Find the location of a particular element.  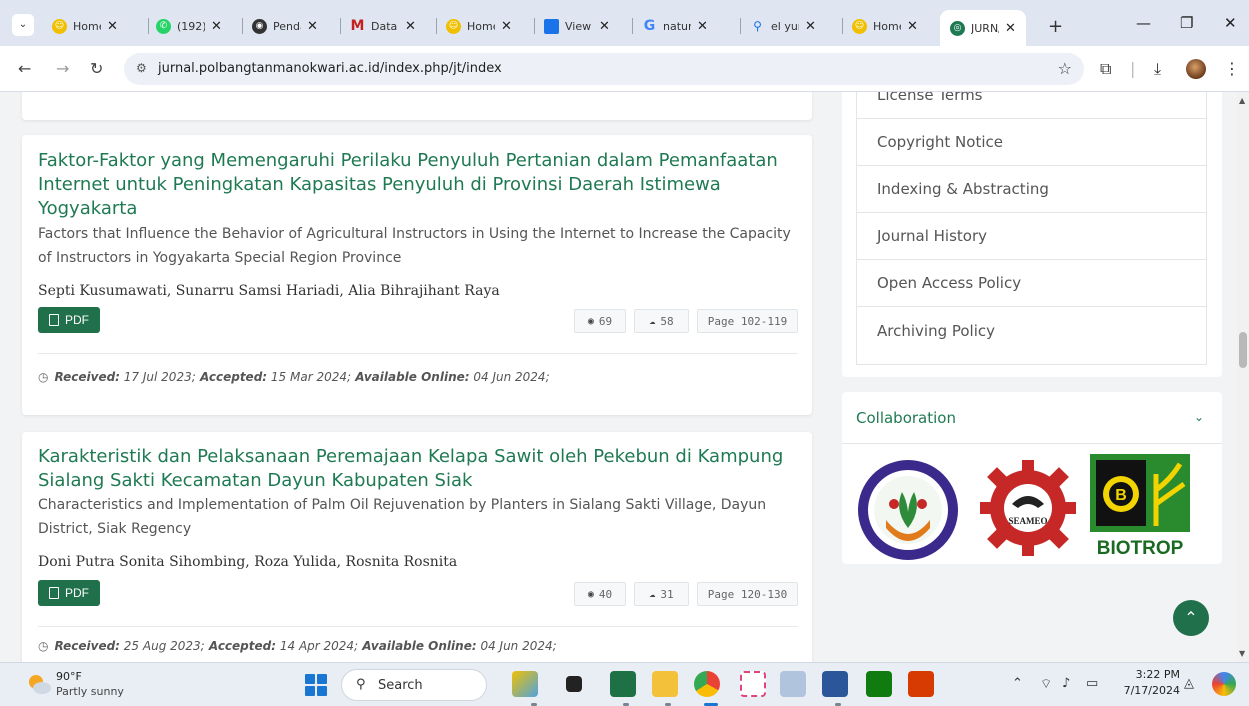

taskbar-search-box: ⚲ Search is located at coordinates (414, 685).